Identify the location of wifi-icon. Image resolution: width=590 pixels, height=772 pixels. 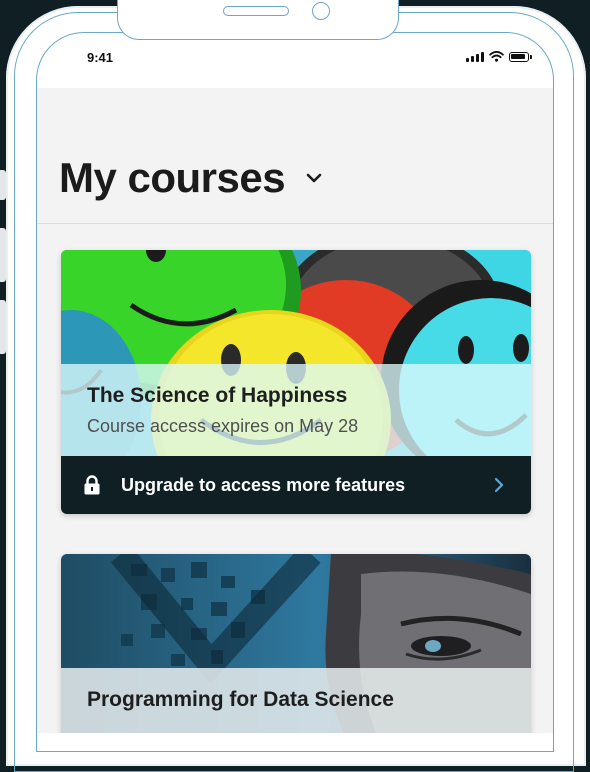
(496, 56).